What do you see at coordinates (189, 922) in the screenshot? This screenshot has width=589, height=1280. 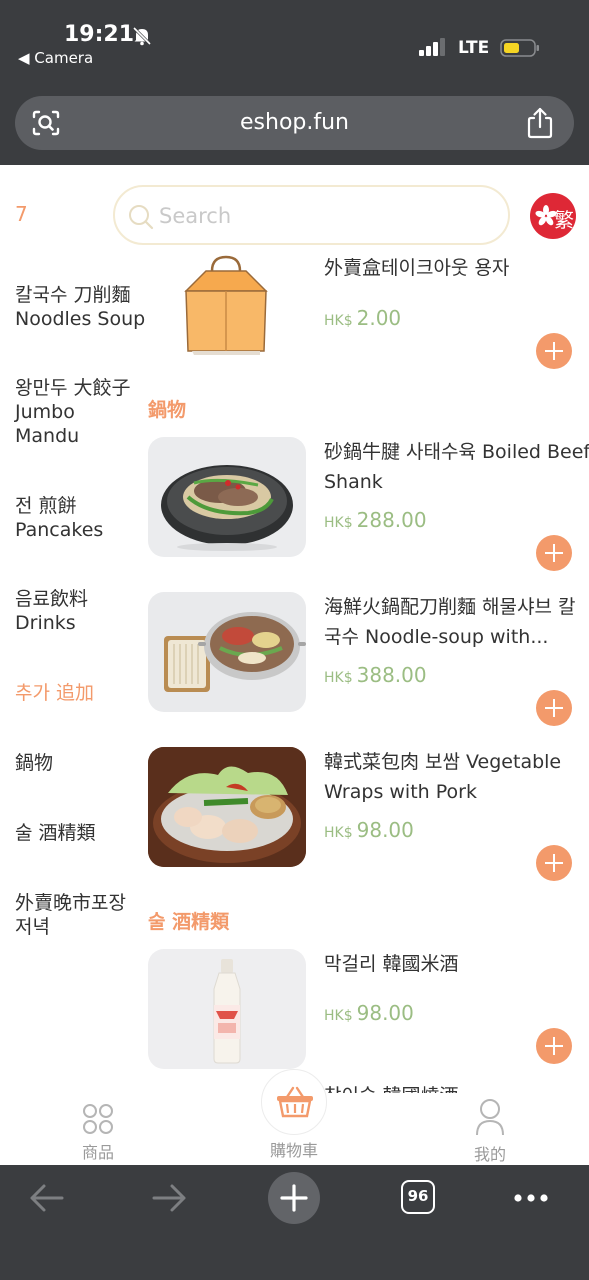 I see `section-header-alcohol: 술 酒精類` at bounding box center [189, 922].